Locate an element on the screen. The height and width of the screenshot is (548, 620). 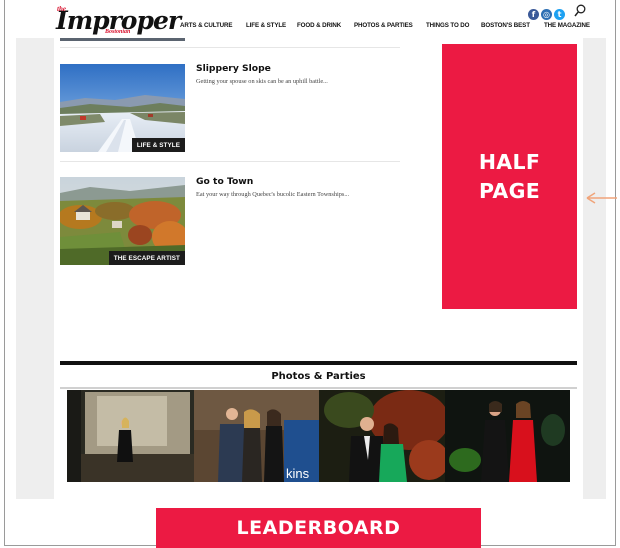
half-page-ad: HALF PAGE is located at coordinates (509, 176).